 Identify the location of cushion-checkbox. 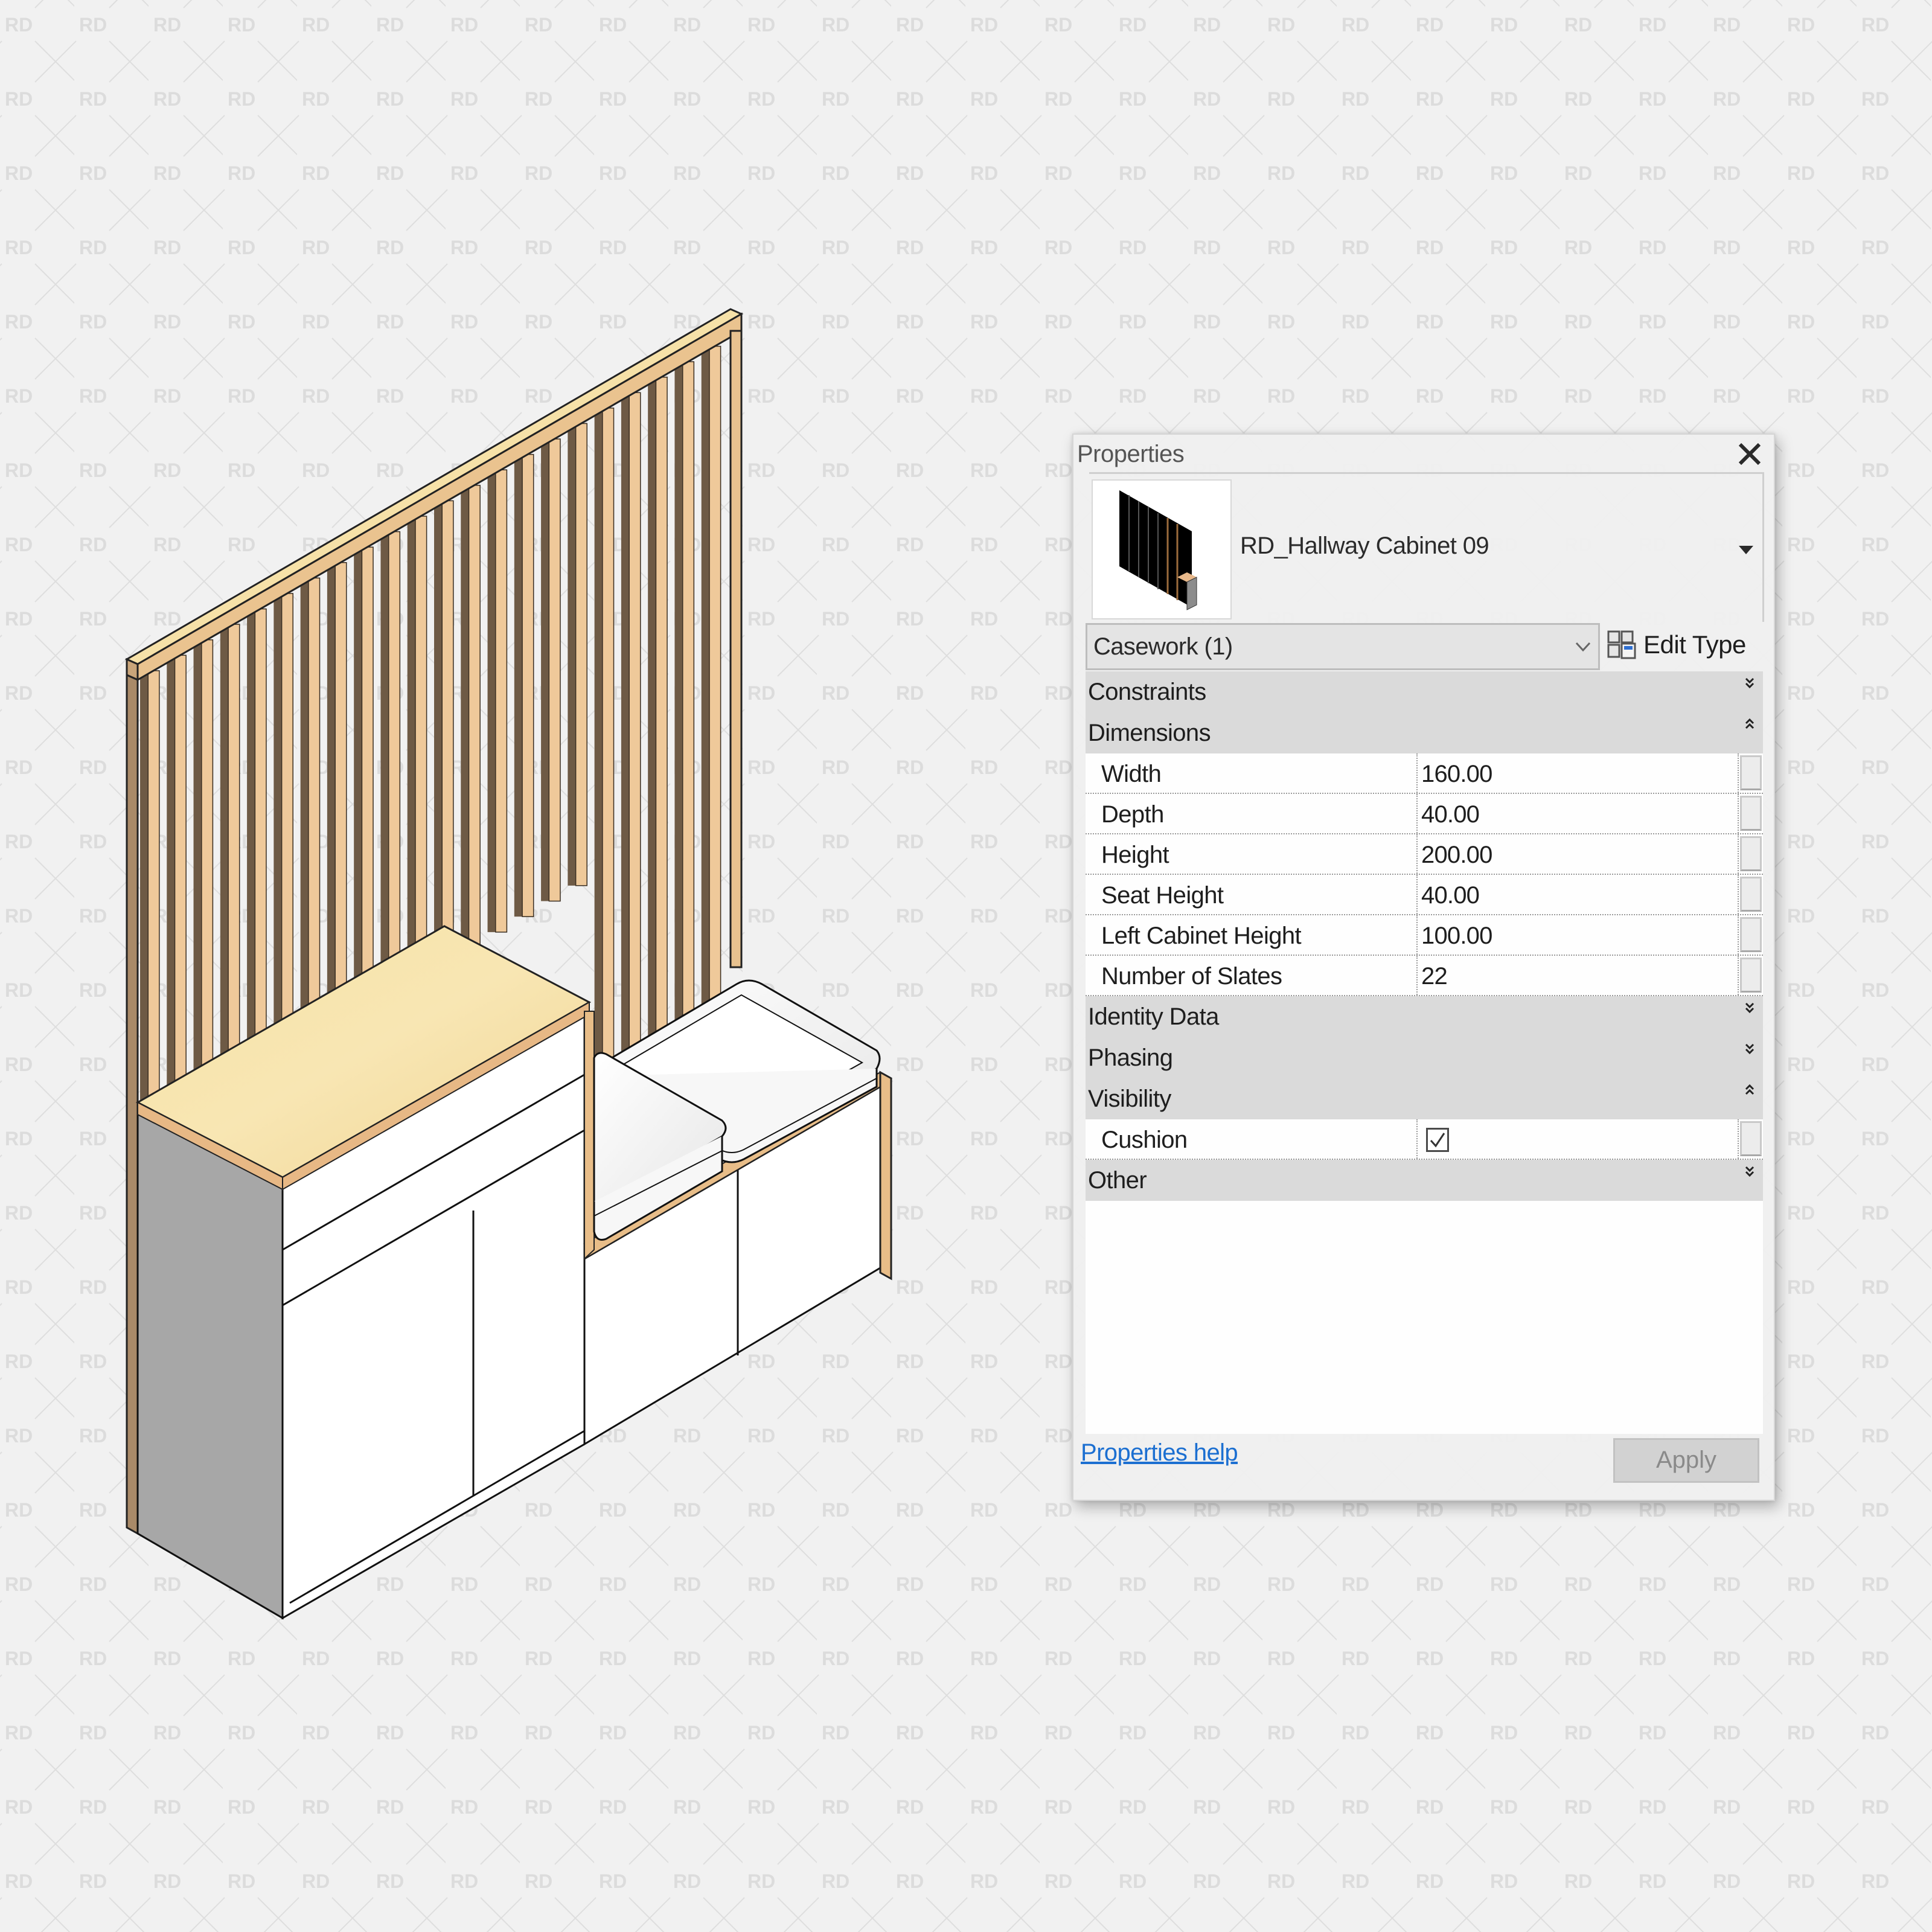
(1438, 1140).